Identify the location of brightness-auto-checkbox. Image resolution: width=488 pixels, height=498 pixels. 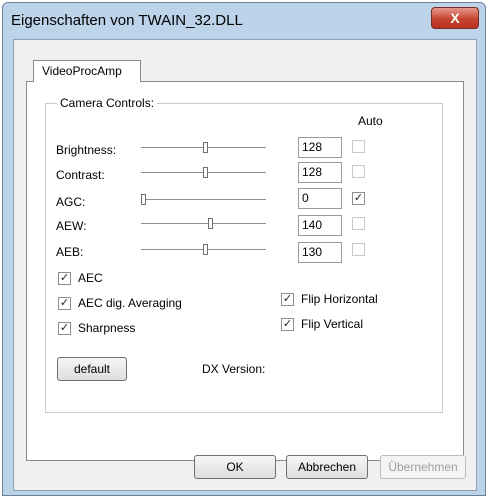
(358, 146).